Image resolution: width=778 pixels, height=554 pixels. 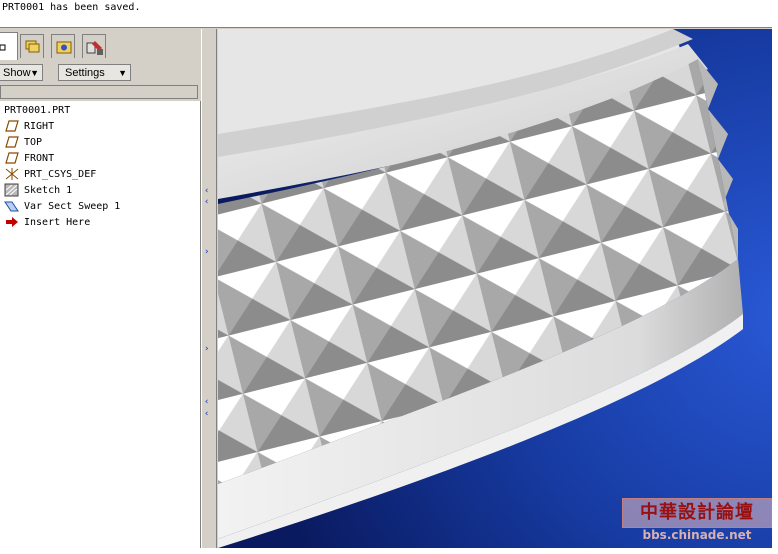 What do you see at coordinates (48, 190) in the screenshot?
I see `tree-item-label: Sketch 1` at bounding box center [48, 190].